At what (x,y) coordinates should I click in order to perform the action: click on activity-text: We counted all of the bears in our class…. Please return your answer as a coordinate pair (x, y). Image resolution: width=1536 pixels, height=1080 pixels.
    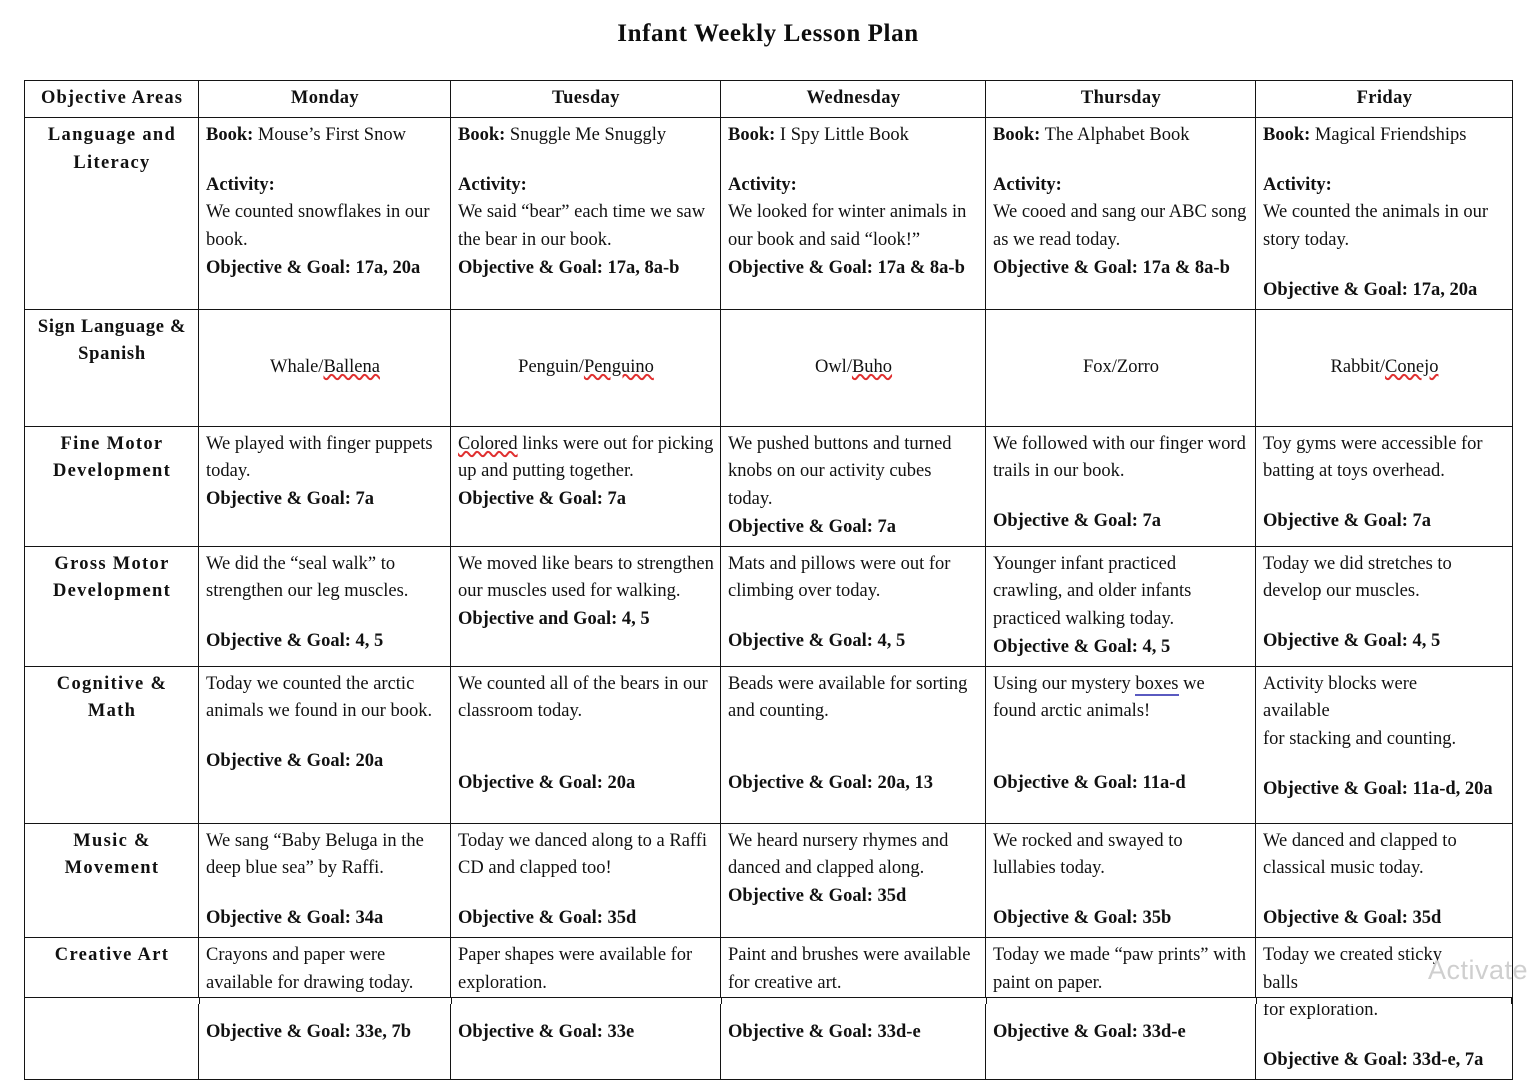
    Looking at the image, I should click on (583, 697).